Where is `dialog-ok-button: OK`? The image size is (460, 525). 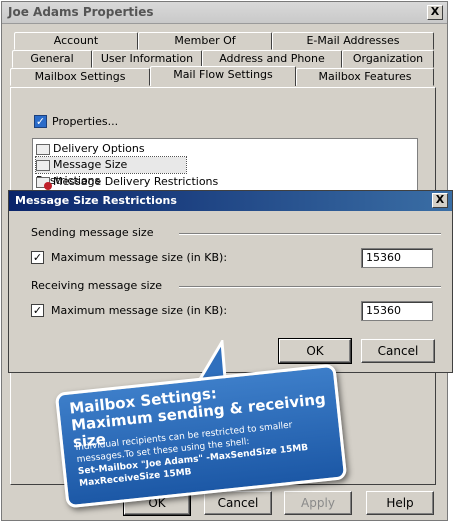 dialog-ok-button: OK is located at coordinates (315, 351).